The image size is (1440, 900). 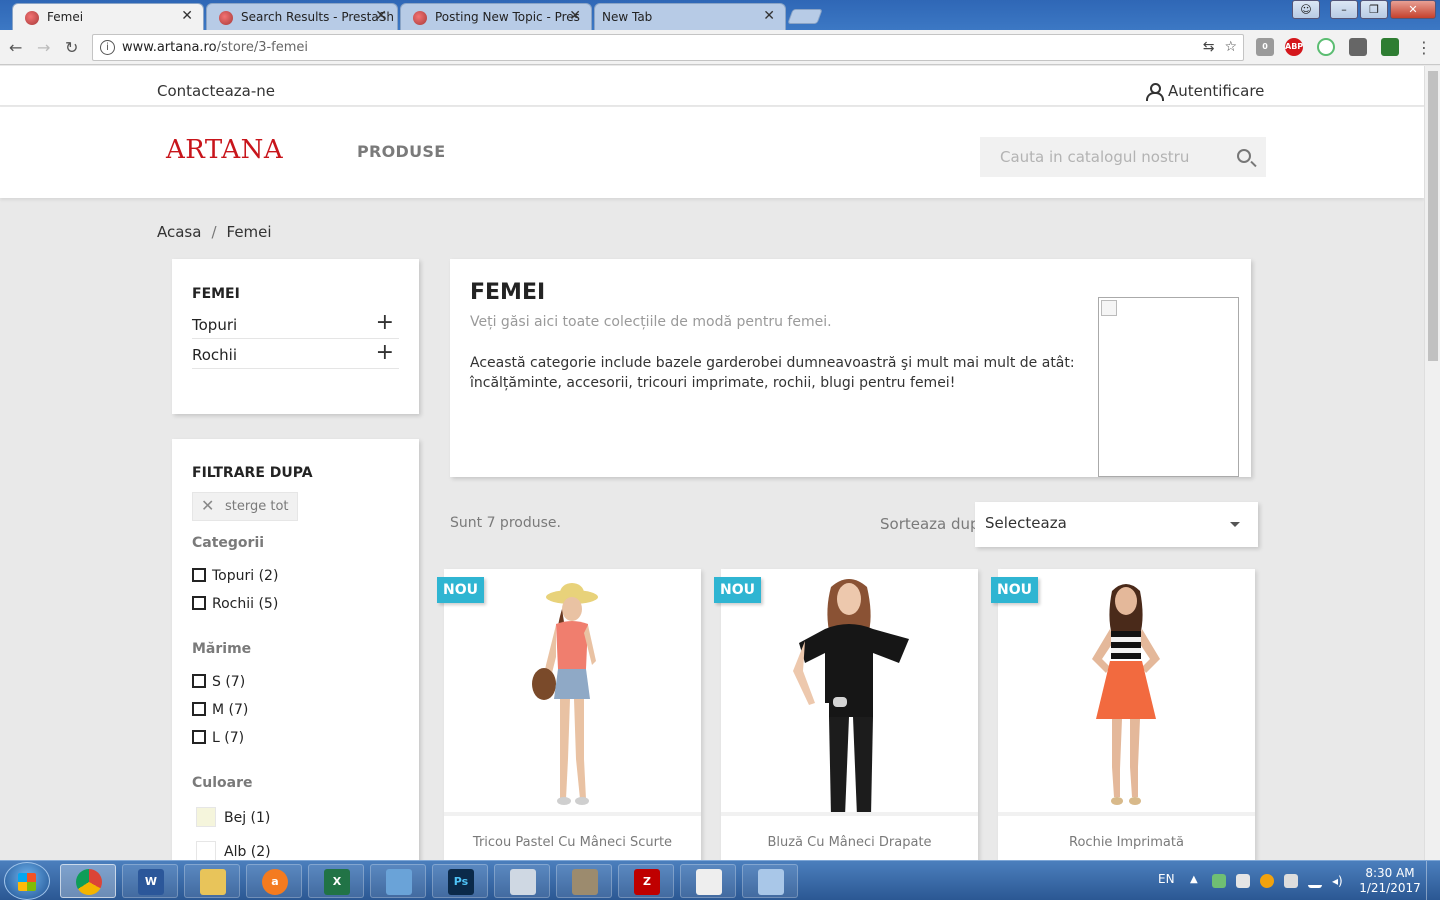 I want to click on product-name: Bluză Cu Mâneci Drapate, so click(x=849, y=842).